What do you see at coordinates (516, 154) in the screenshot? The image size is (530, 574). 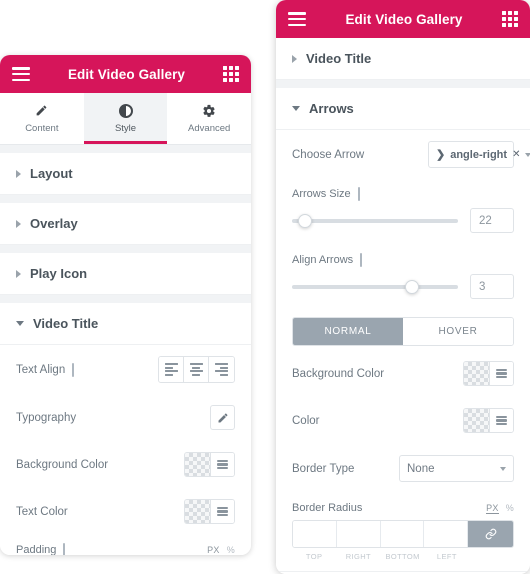 I see `close-icon: ✕` at bounding box center [516, 154].